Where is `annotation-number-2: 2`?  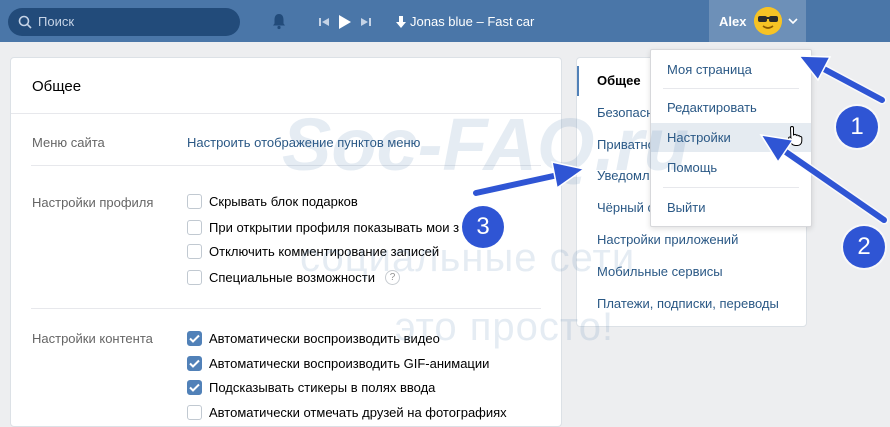 annotation-number-2: 2 is located at coordinates (864, 247).